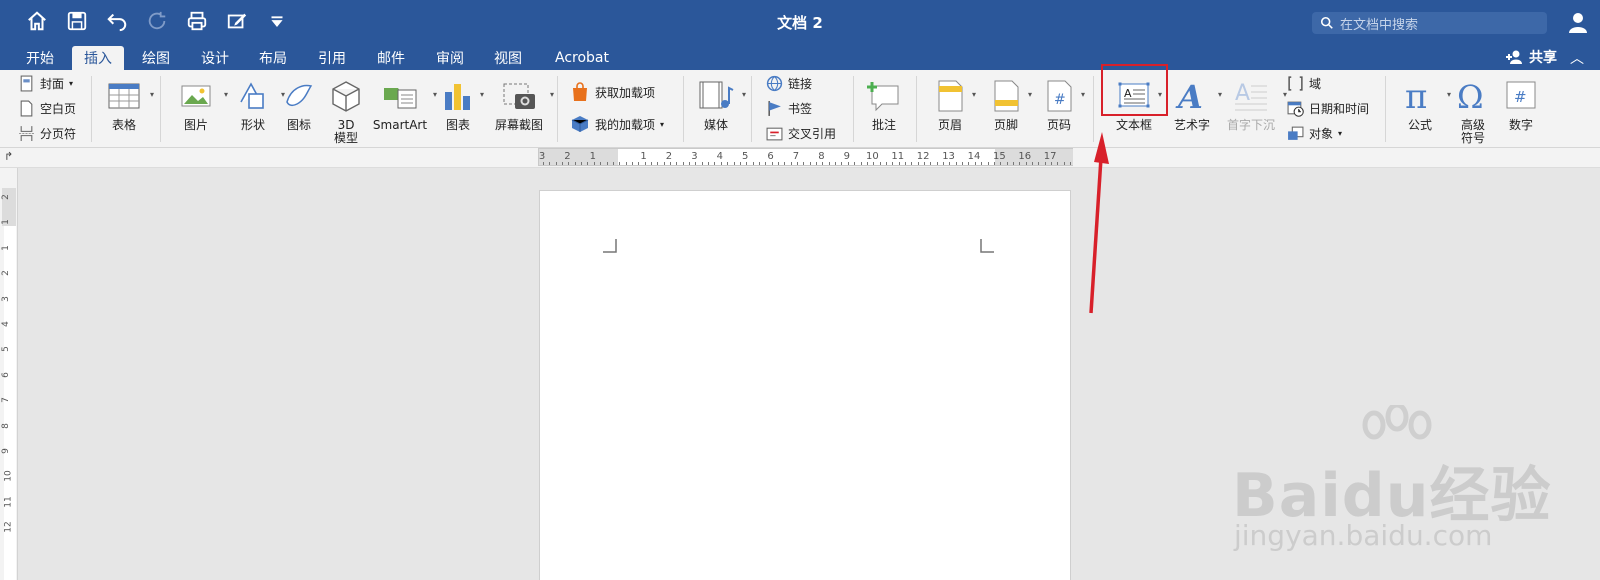 This screenshot has width=1600, height=580. I want to click on tab-references: 引用, so click(332, 58).